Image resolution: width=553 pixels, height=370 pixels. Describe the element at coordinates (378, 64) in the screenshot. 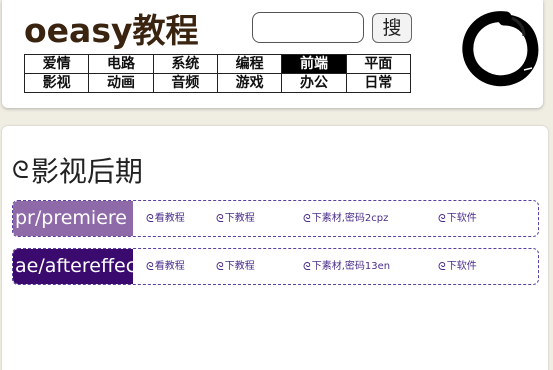

I see `nav-item: 平面` at that location.